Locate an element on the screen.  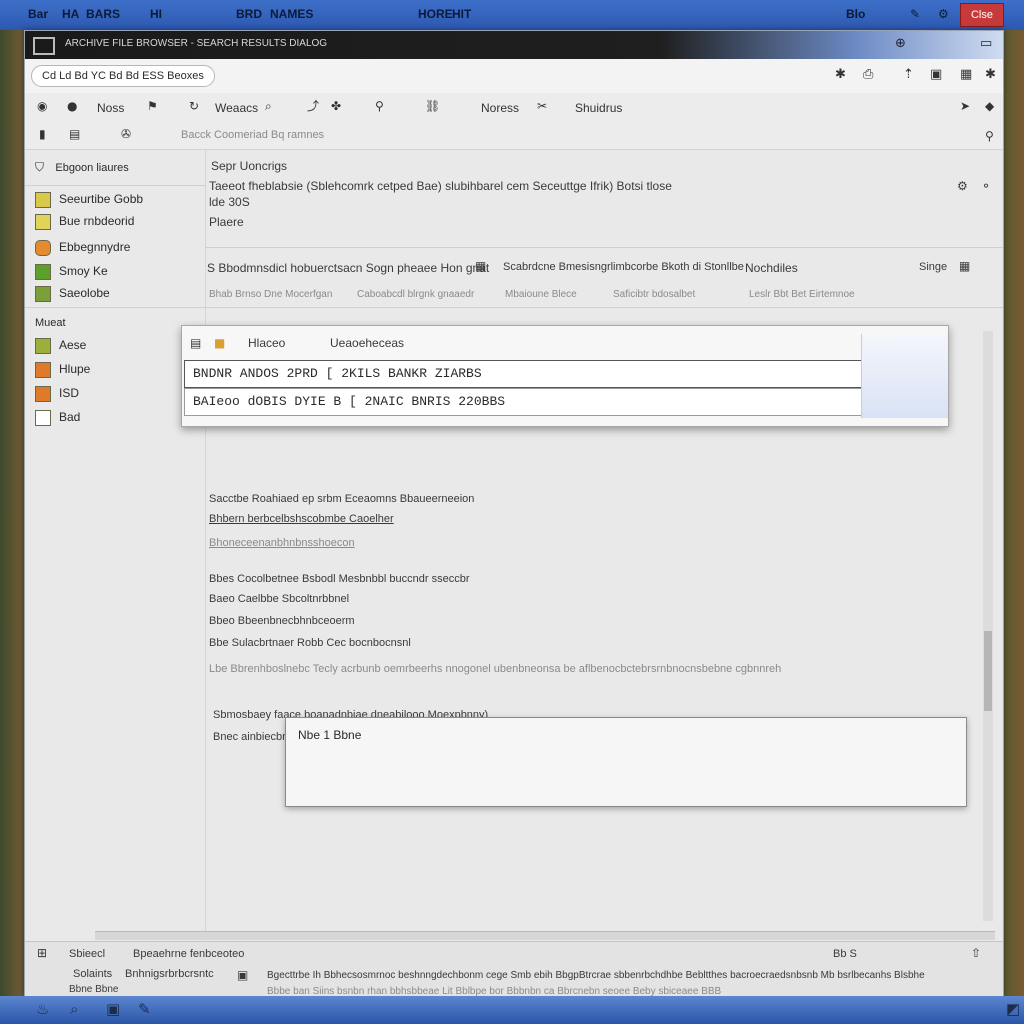
sub-filter: Caboabcdl blrgnk gnaaedr is located at coordinates (415, 294).